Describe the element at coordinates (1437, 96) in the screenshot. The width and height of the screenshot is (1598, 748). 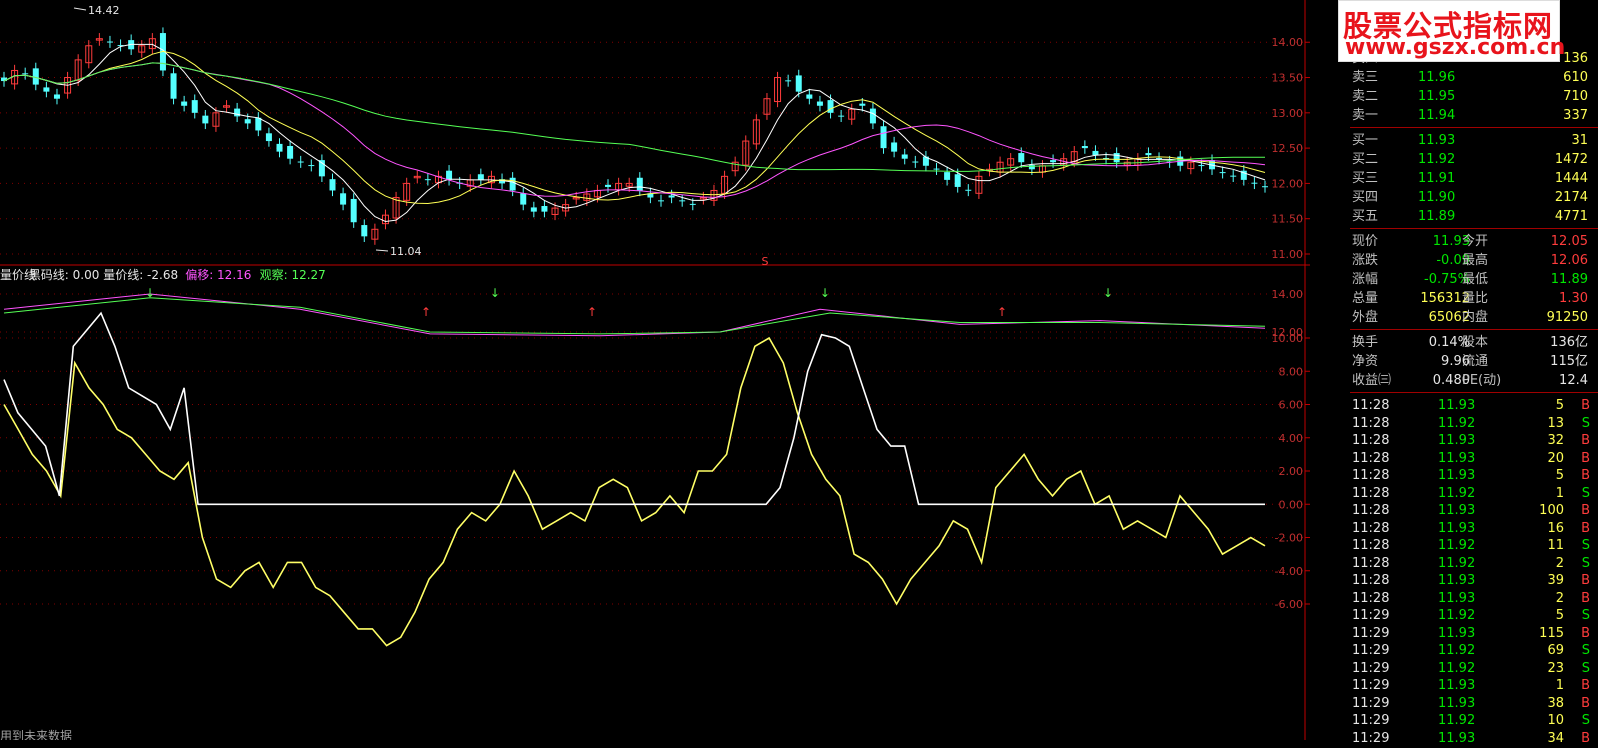
I see `ask-price: 11.95` at that location.